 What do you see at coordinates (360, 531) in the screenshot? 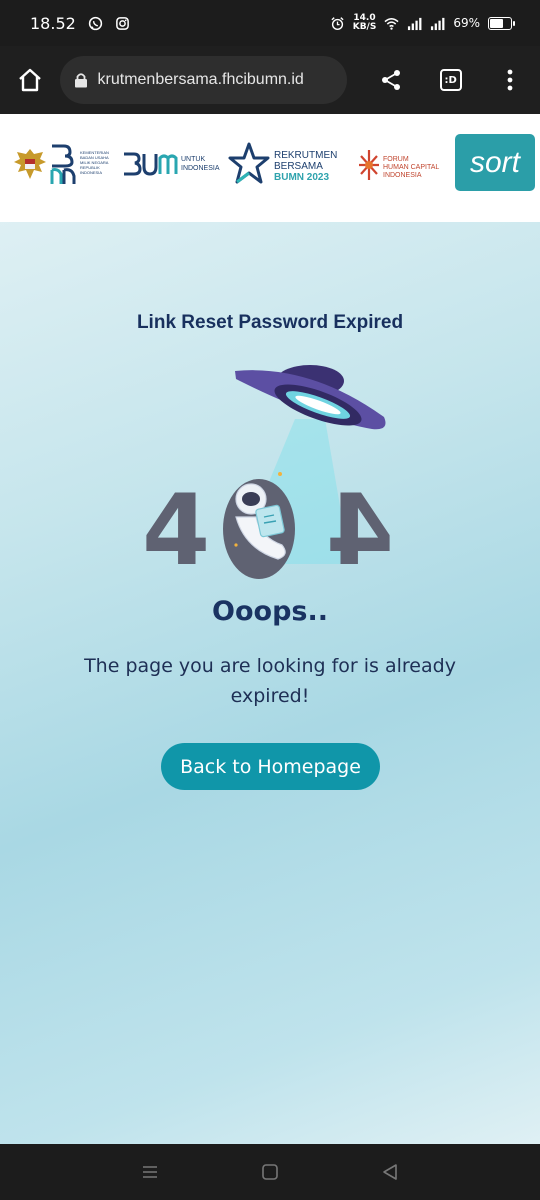
I see `digit-right: 4` at bounding box center [360, 531].